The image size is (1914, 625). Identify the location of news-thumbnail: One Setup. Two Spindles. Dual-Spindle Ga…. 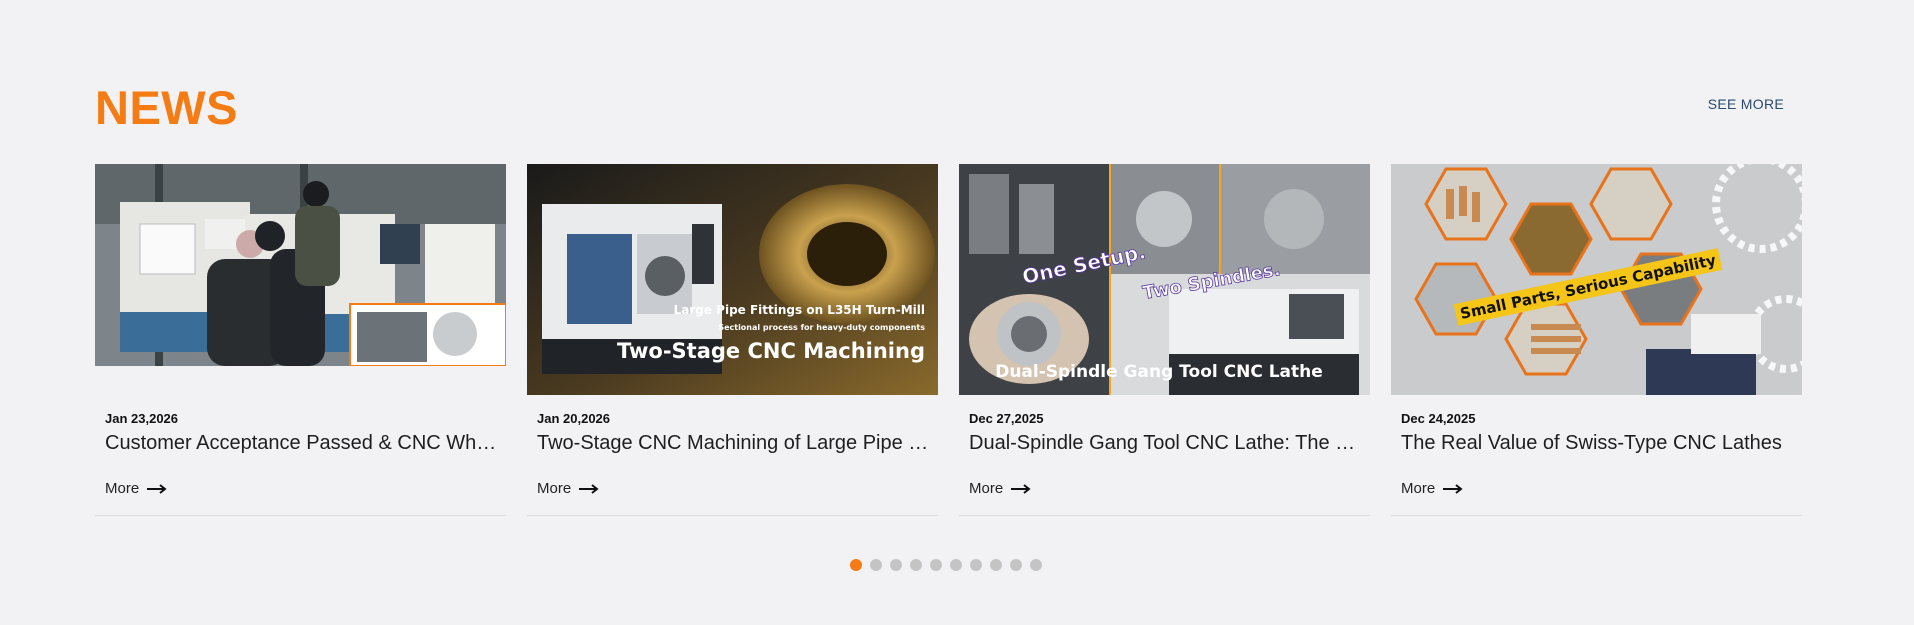
(1164, 279).